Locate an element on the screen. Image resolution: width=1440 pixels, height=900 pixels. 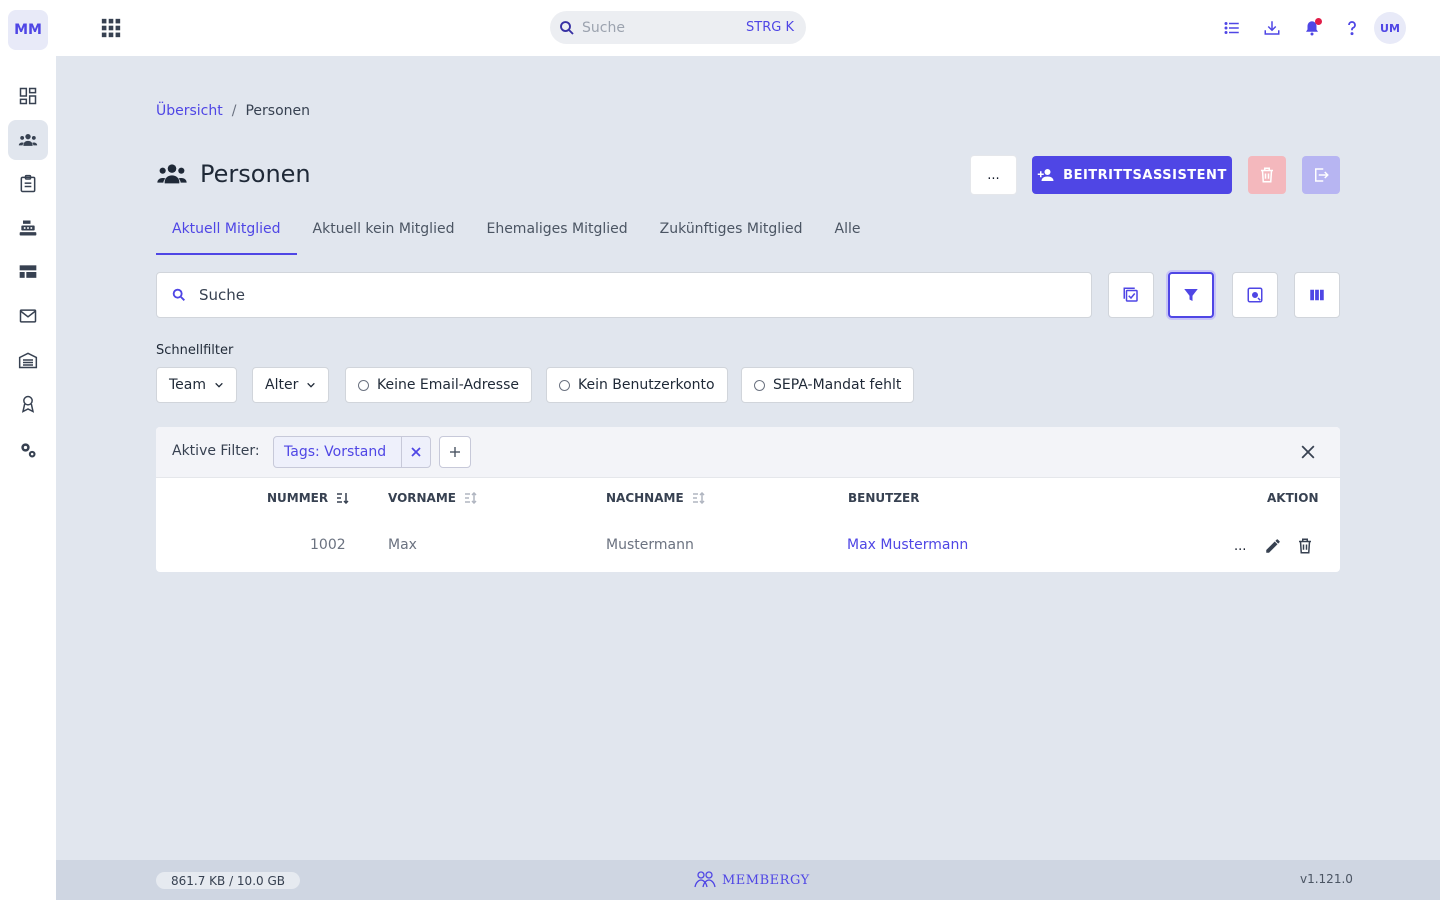
columns-button is located at coordinates (1317, 295).